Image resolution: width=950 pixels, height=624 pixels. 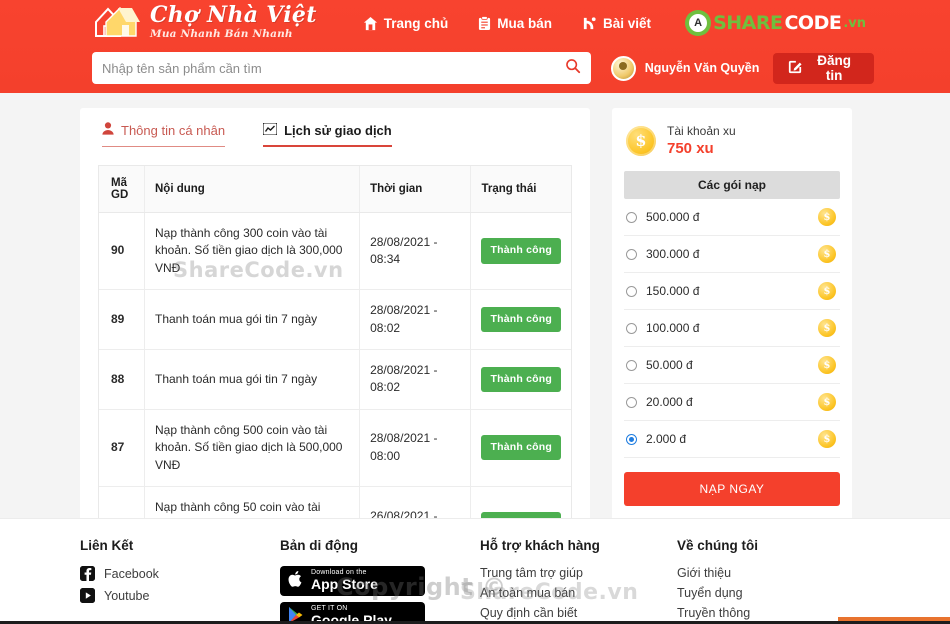 I want to click on packages-panel-title: Các gói nạp, so click(x=732, y=185).